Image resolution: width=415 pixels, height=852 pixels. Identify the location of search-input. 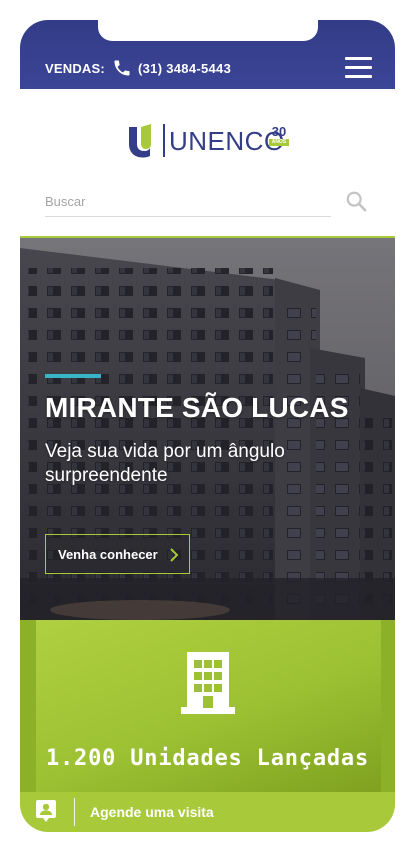
(188, 201).